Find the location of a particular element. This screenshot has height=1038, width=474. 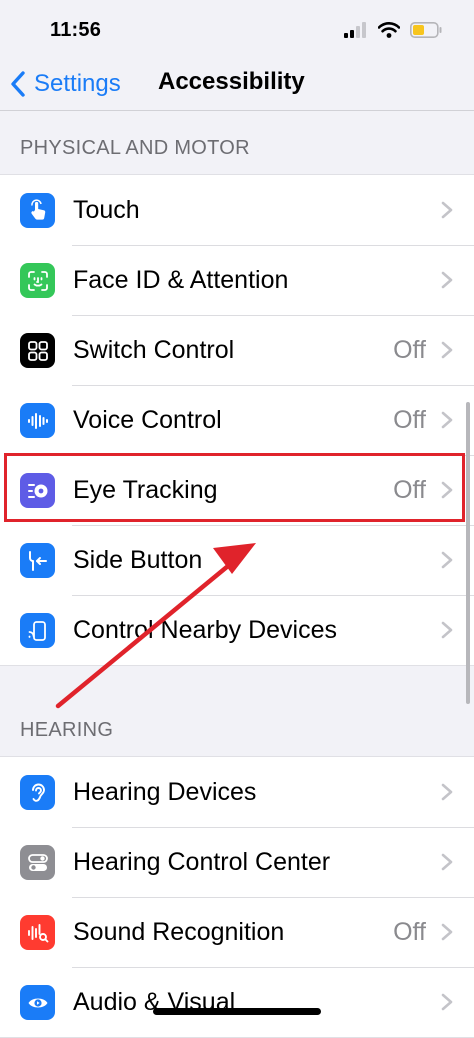

back-button: Settings is located at coordinates (65, 84).